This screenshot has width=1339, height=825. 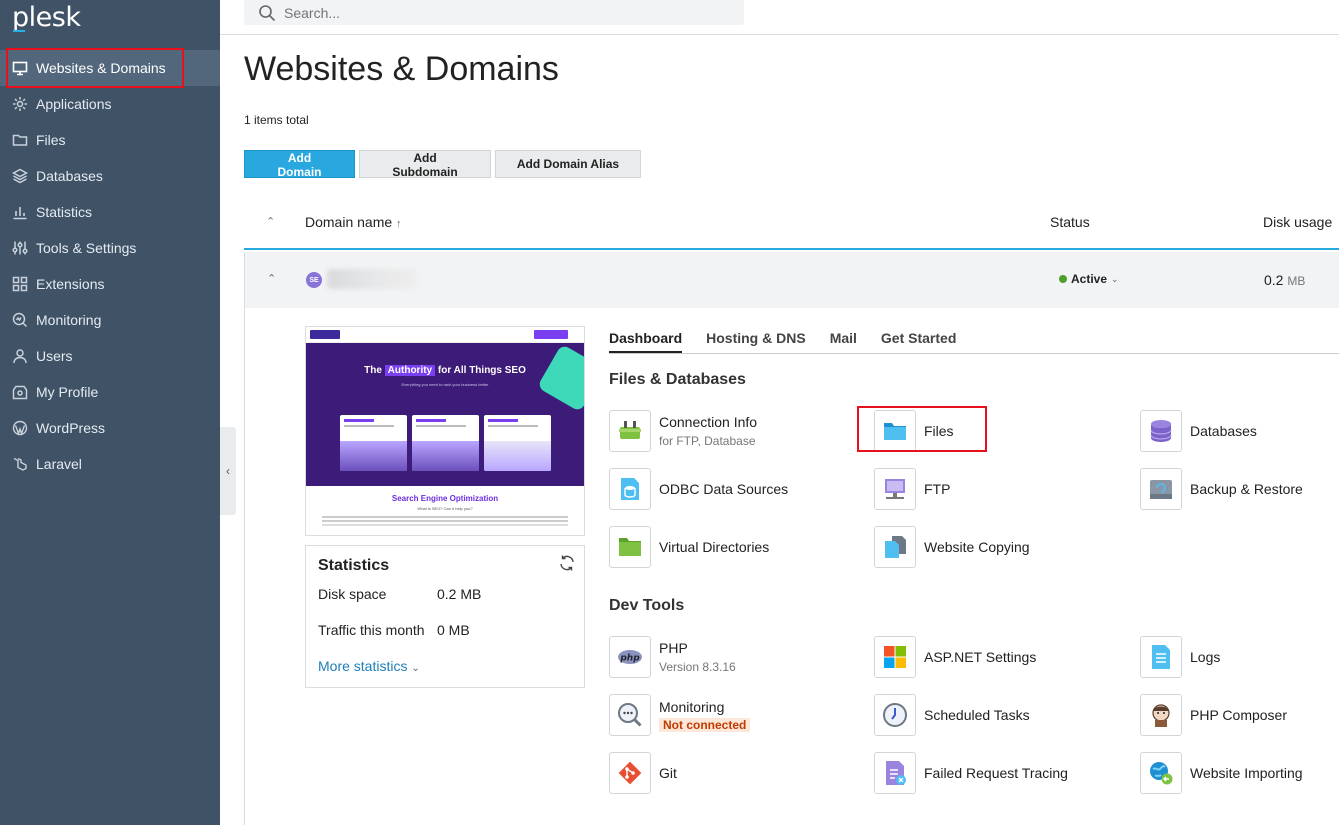 What do you see at coordinates (20, 464) in the screenshot?
I see `laravel-icon` at bounding box center [20, 464].